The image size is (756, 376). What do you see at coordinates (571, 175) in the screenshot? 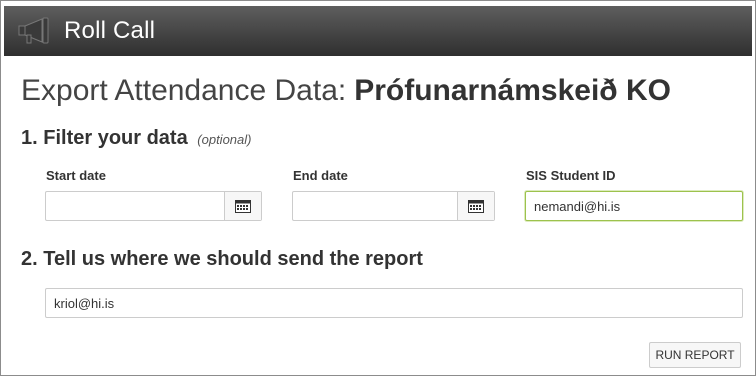
I see `sis-student-id-label: SIS Student ID` at bounding box center [571, 175].